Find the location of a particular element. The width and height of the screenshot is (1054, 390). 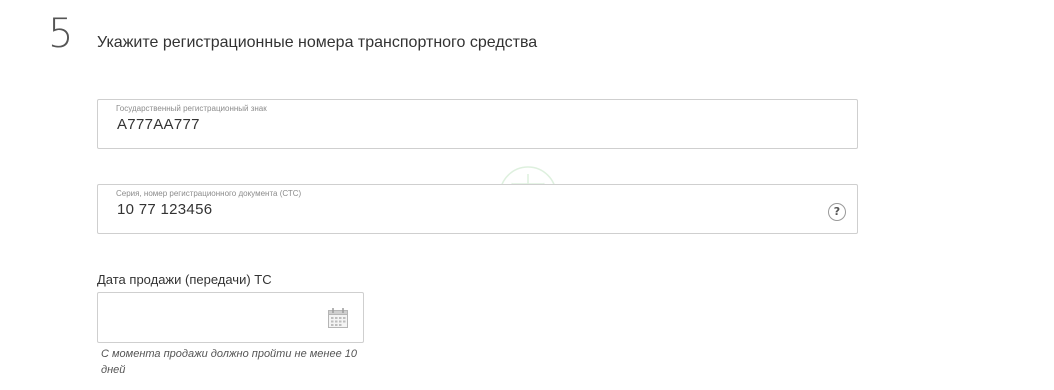

step-number: 5 is located at coordinates (61, 34).